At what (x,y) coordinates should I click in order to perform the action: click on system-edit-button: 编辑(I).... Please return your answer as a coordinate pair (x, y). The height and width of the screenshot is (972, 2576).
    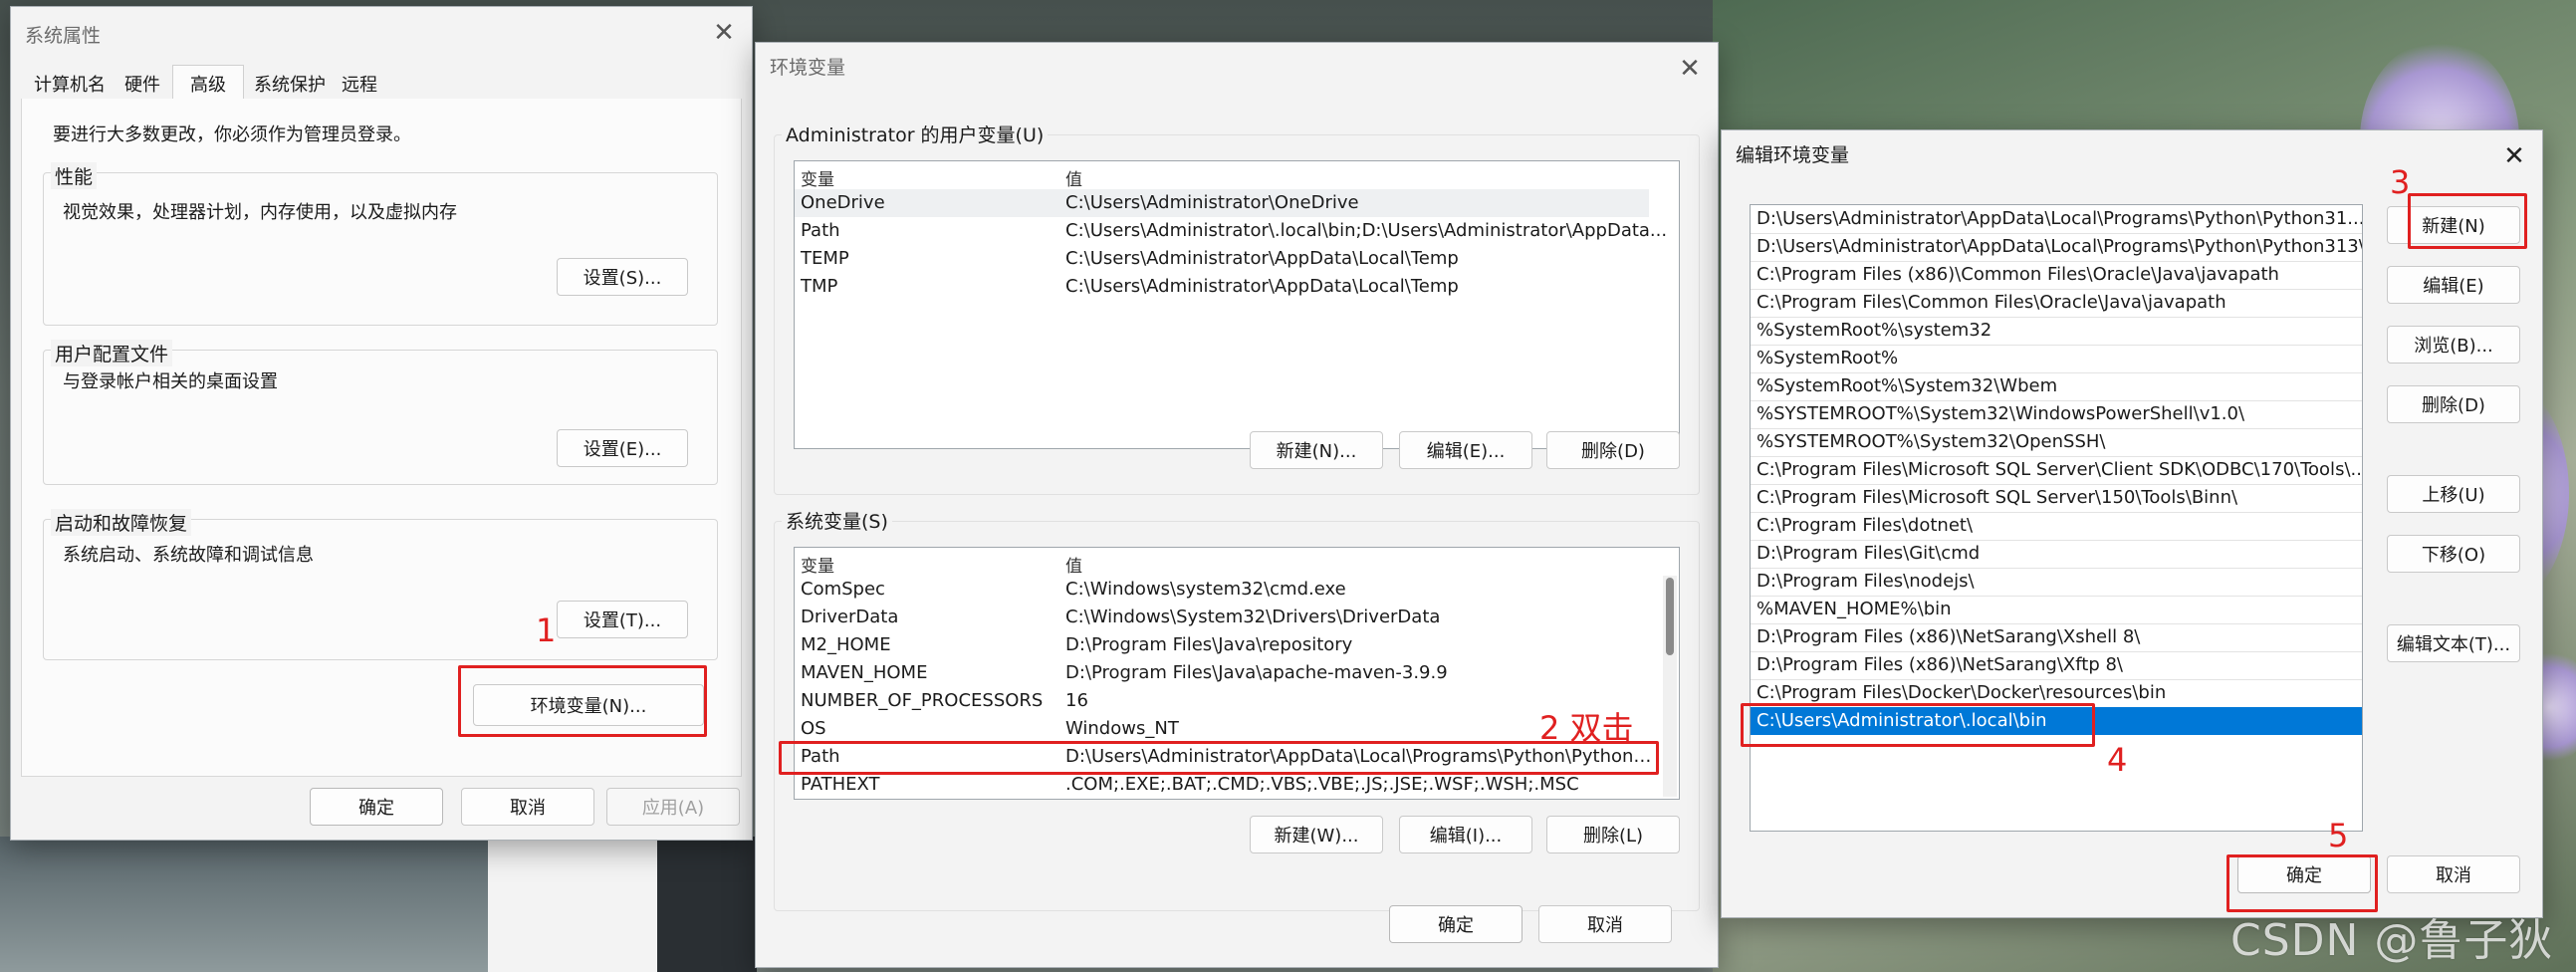
    Looking at the image, I should click on (1465, 835).